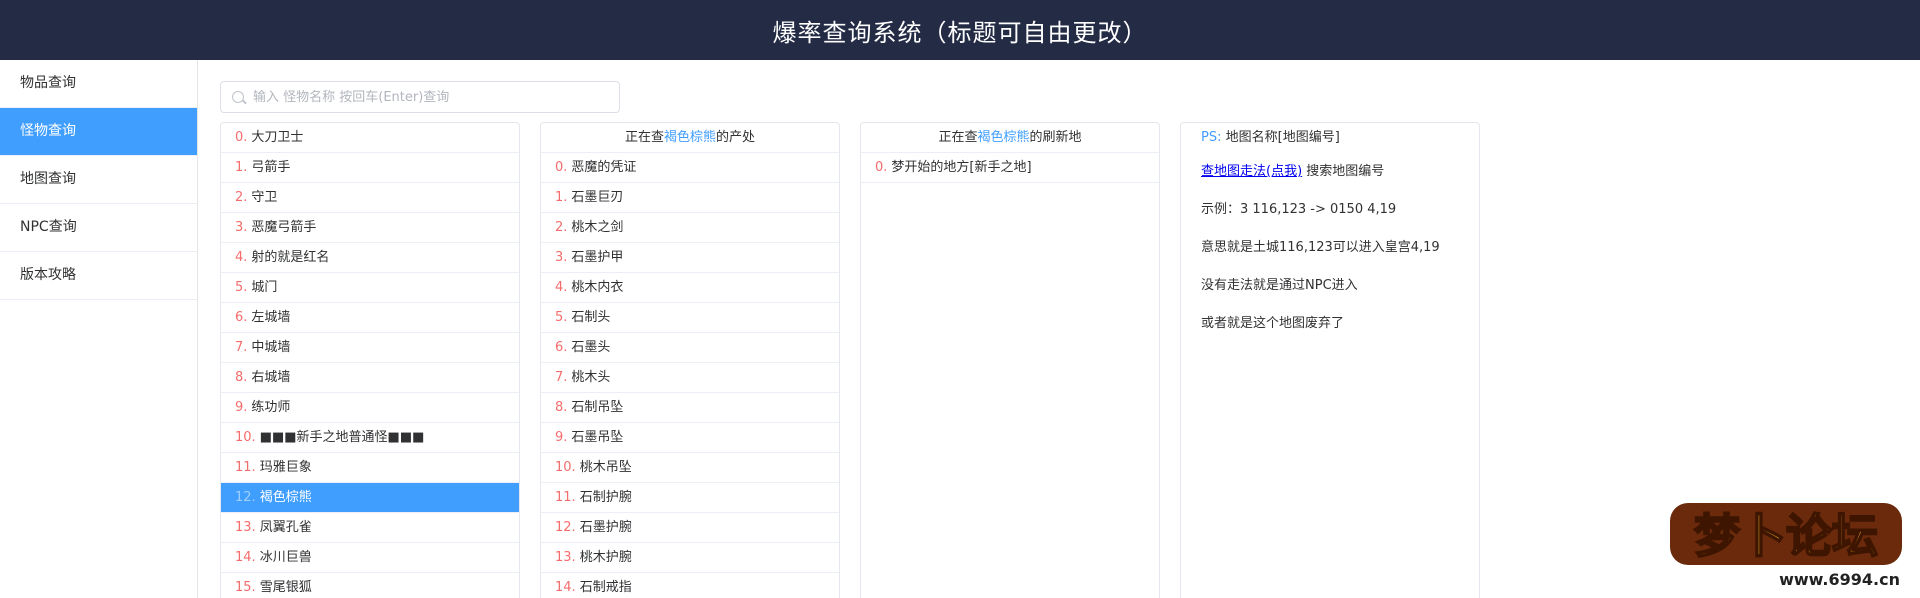 Image resolution: width=1920 pixels, height=598 pixels. I want to click on monster-row: 13. 凤翼孔雀, so click(370, 528).